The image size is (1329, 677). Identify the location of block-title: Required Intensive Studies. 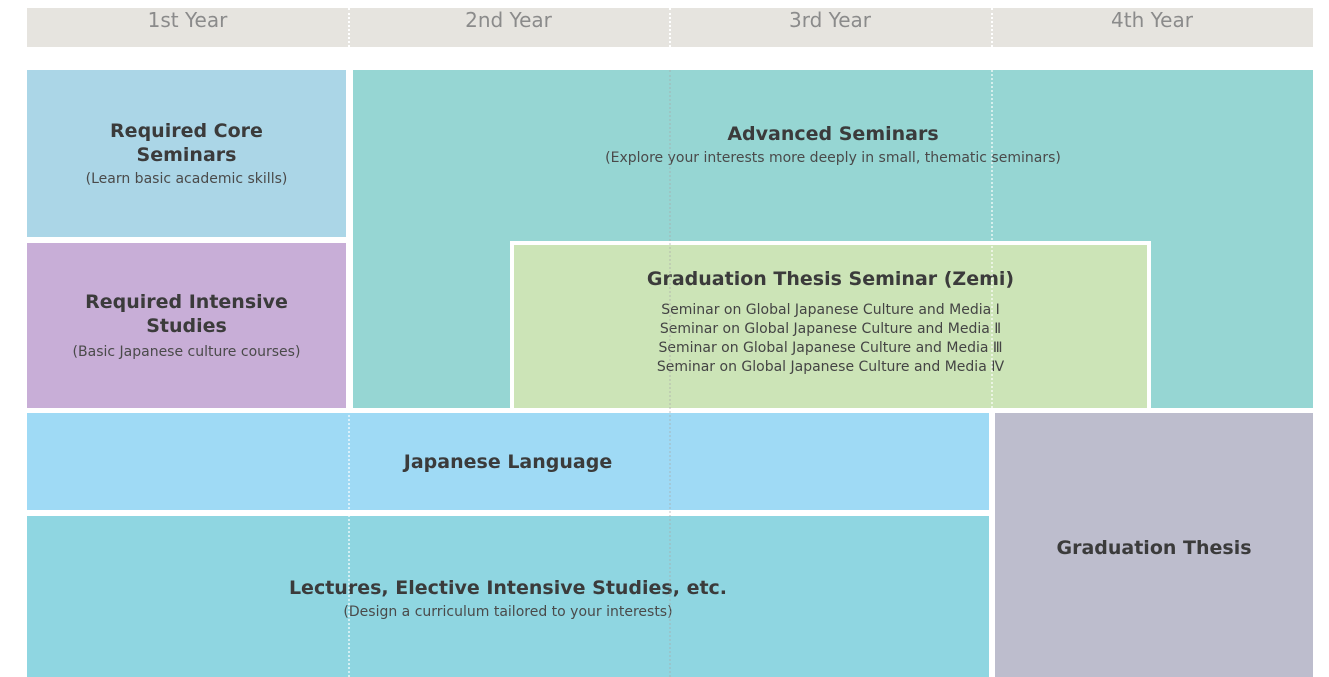
(186, 313).